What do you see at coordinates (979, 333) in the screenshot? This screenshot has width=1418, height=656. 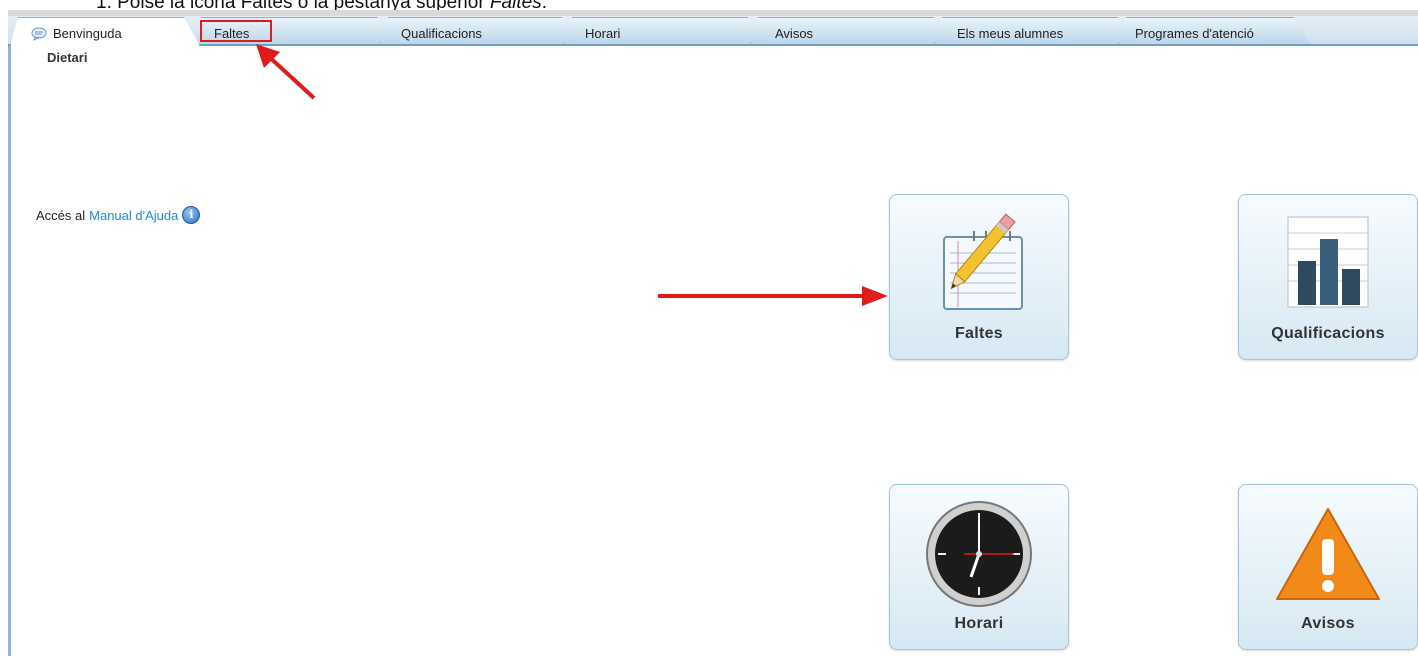 I see `tile-faltes-label: Faltes` at bounding box center [979, 333].